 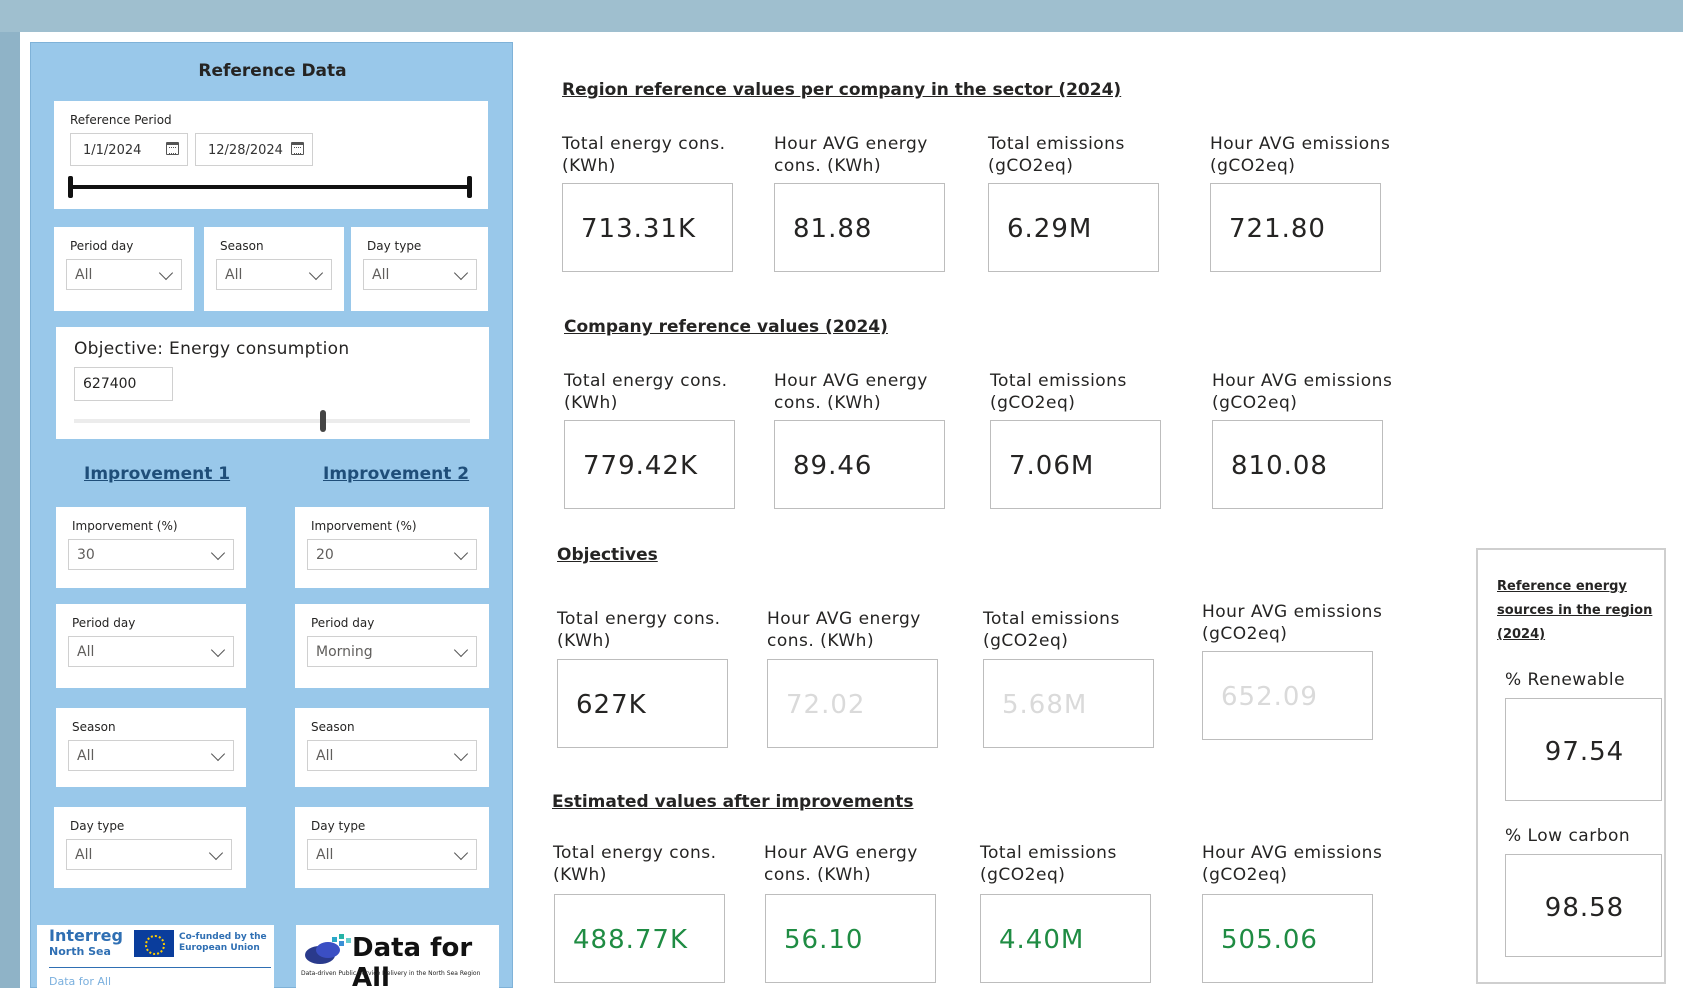 What do you see at coordinates (1584, 752) in the screenshot?
I see `renewable-value: 97.54` at bounding box center [1584, 752].